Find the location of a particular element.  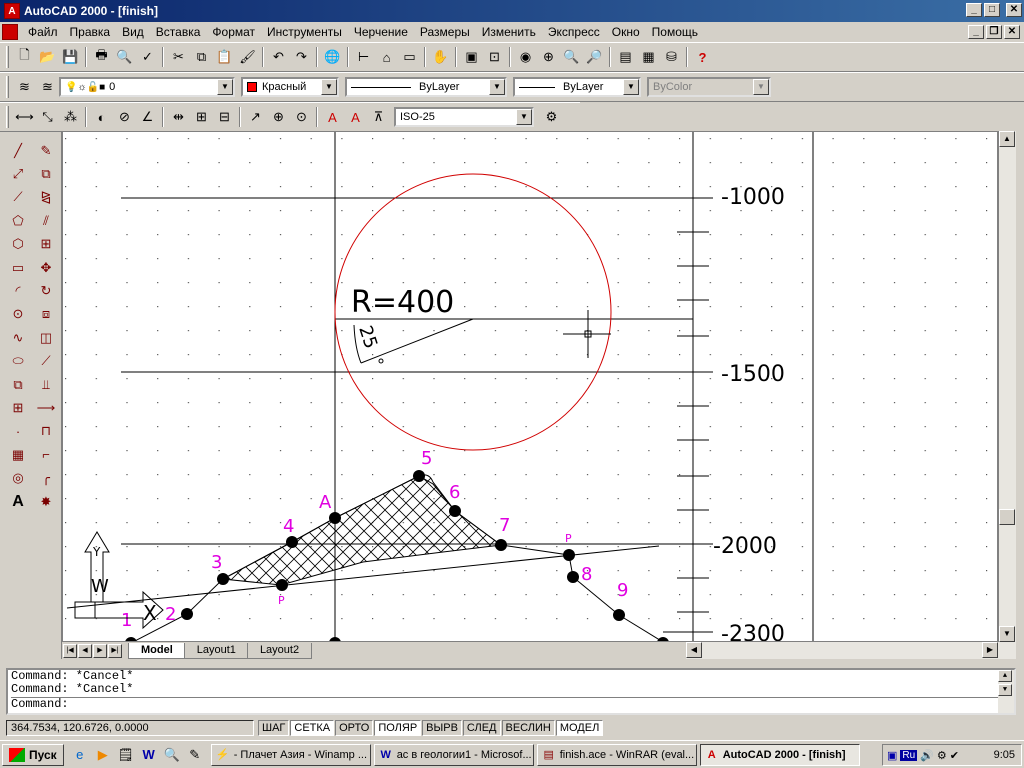

polygon-icon: ⬠ is located at coordinates (18, 220).